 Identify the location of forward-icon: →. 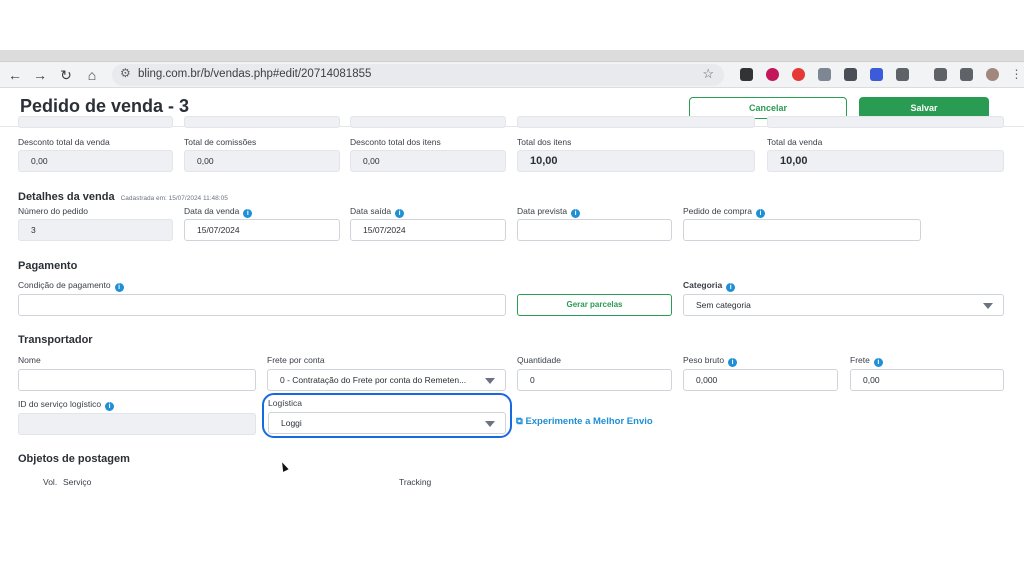
(40, 75).